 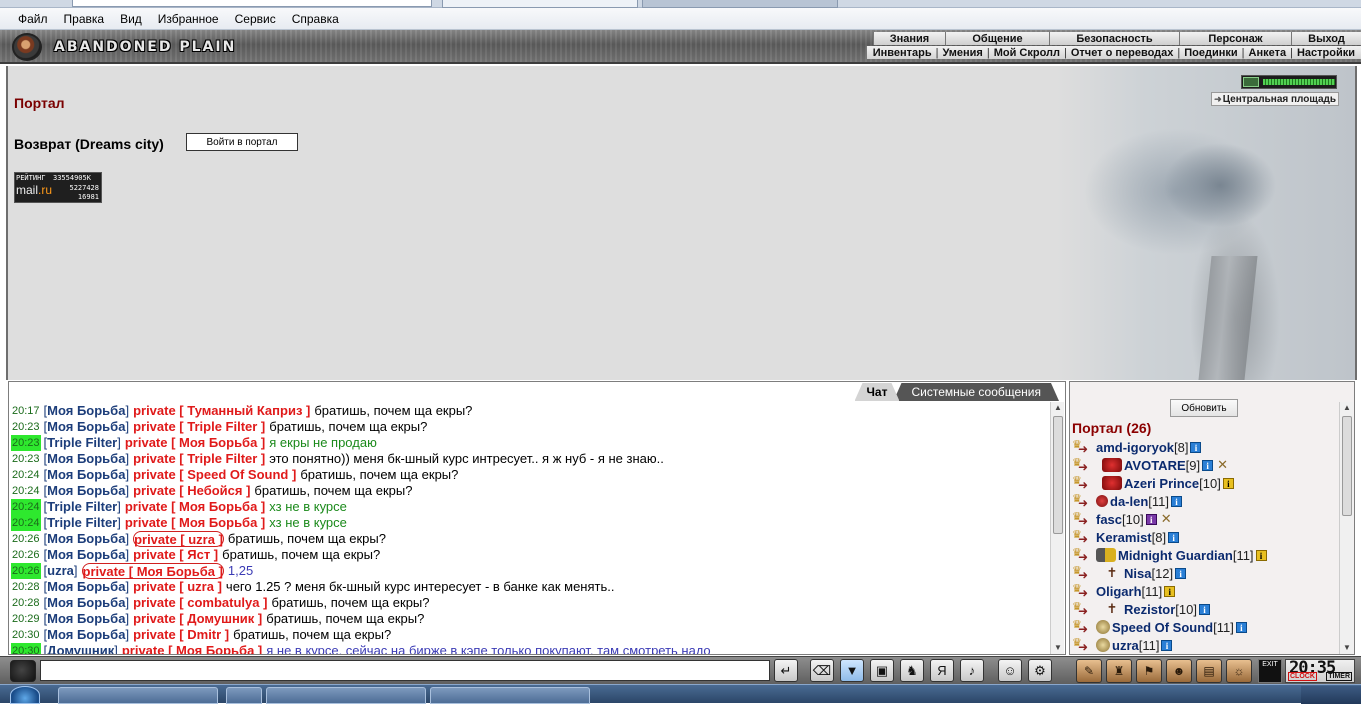 What do you see at coordinates (976, 392) in the screenshot?
I see `tab-system-messages: Системные сообщения` at bounding box center [976, 392].